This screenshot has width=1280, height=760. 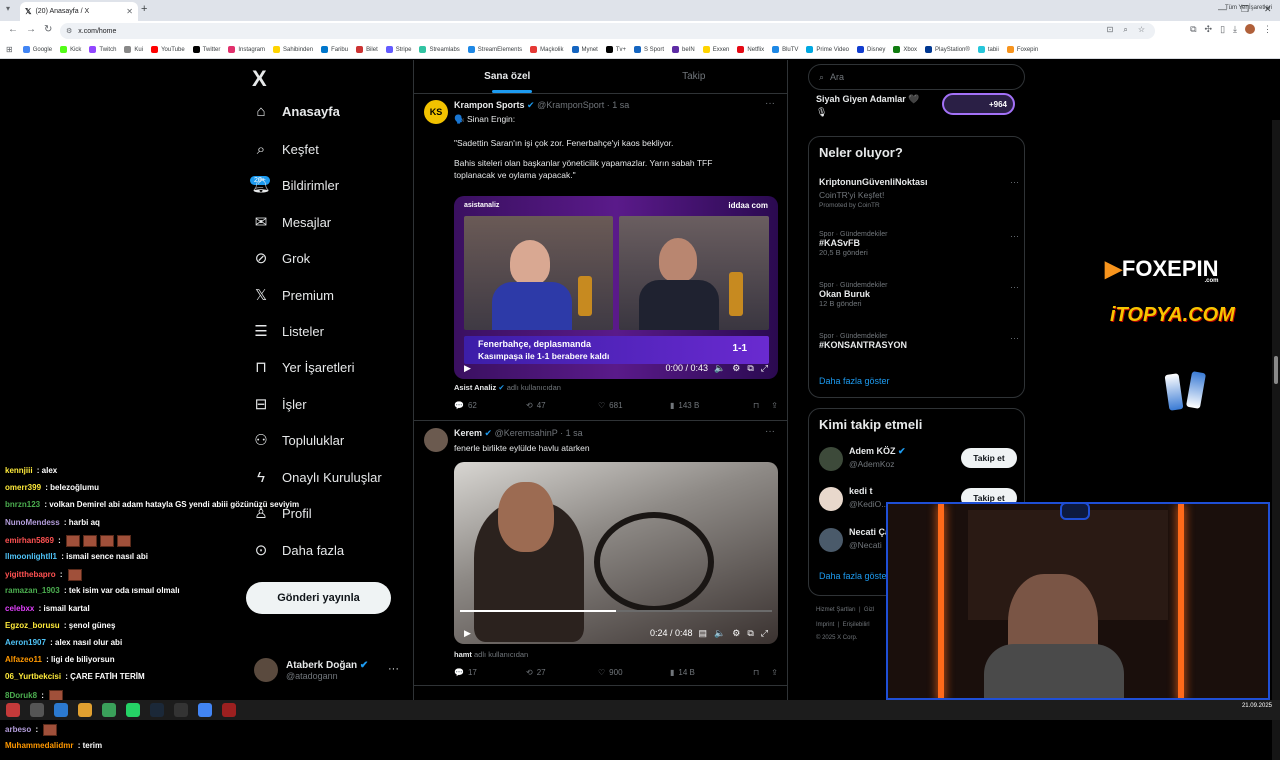 What do you see at coordinates (825, 625) in the screenshot?
I see `footer-link: Imprint` at bounding box center [825, 625].